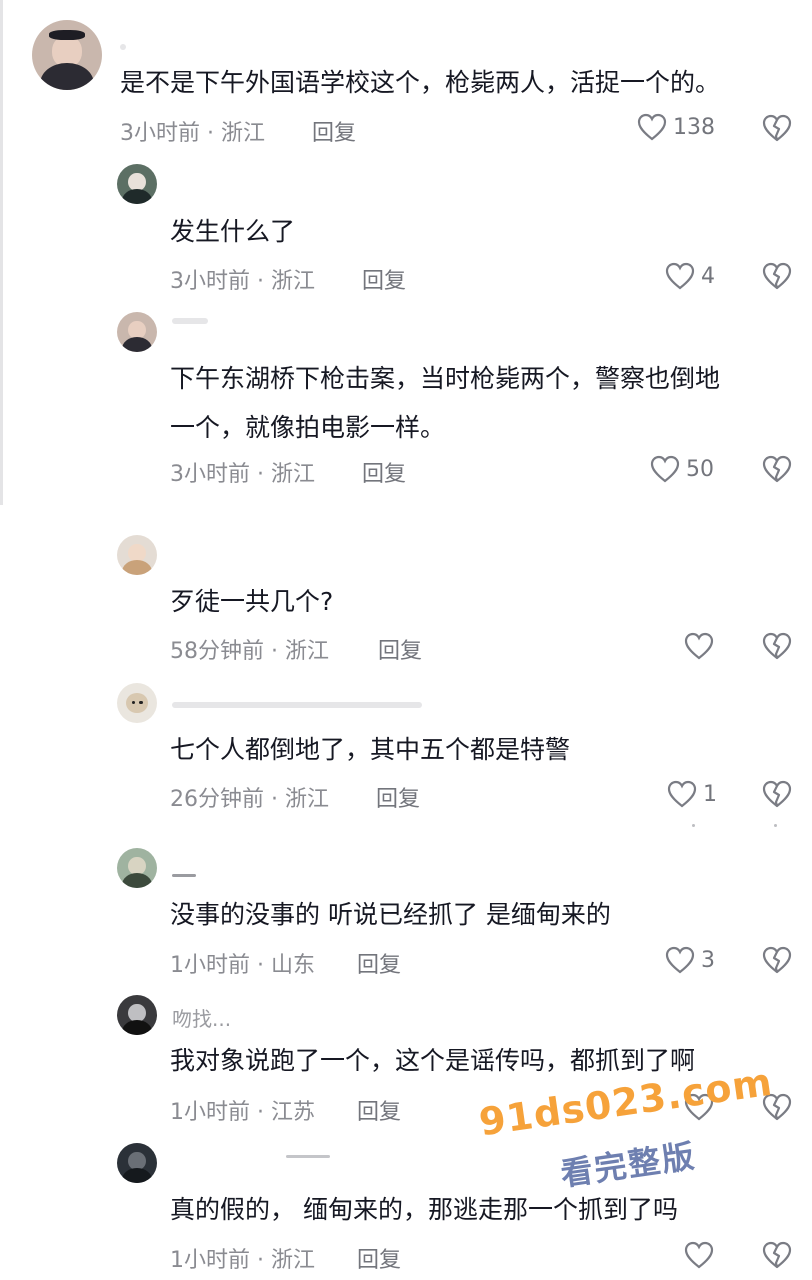  Describe the element at coordinates (682, 469) in the screenshot. I see `like-button: 50` at that location.